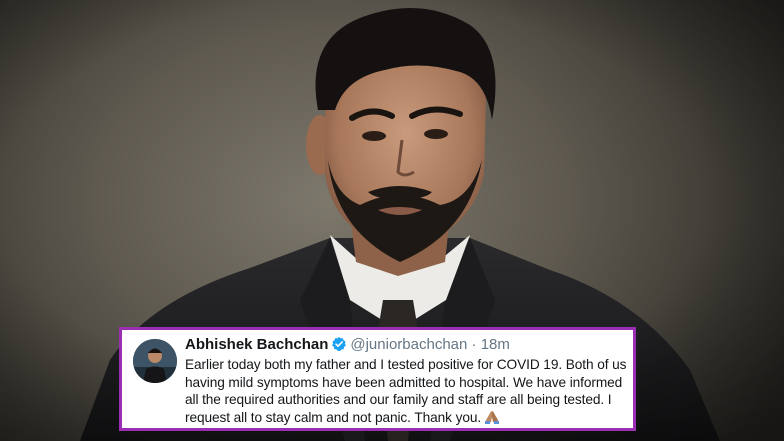  I want to click on user-handle: @juniorbachchan, so click(408, 344).